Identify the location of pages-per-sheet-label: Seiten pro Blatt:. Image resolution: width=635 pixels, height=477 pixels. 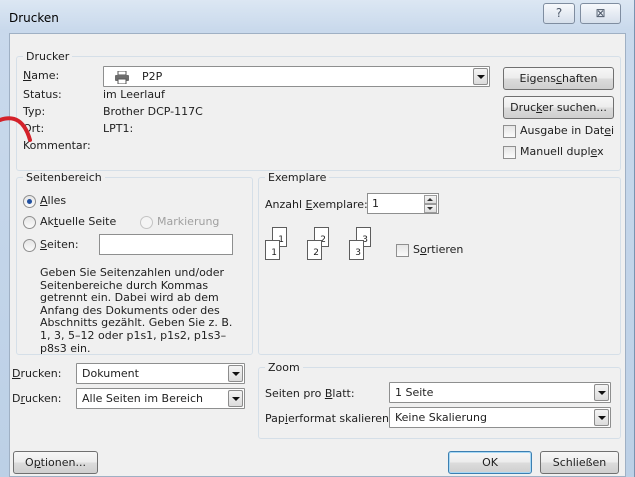
(310, 393).